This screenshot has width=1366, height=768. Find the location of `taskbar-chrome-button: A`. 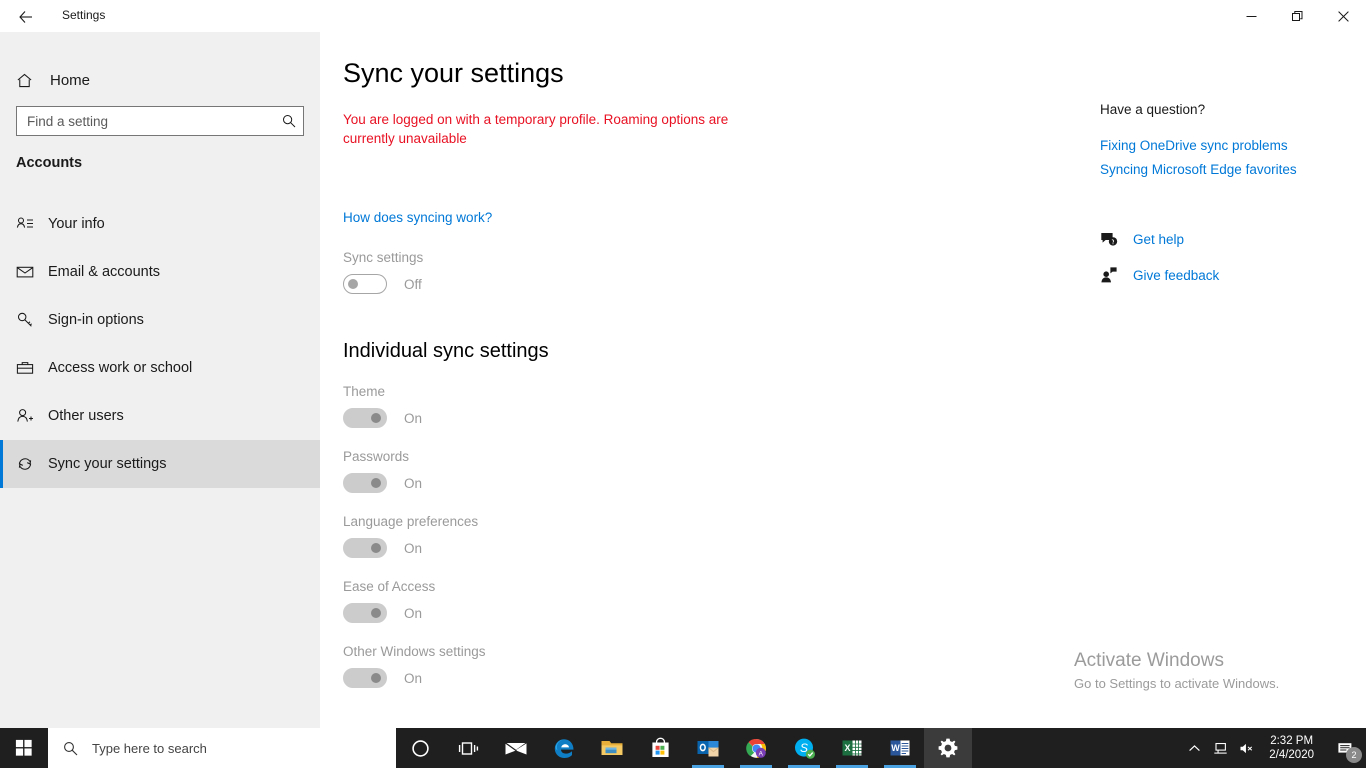

taskbar-chrome-button: A is located at coordinates (756, 748).